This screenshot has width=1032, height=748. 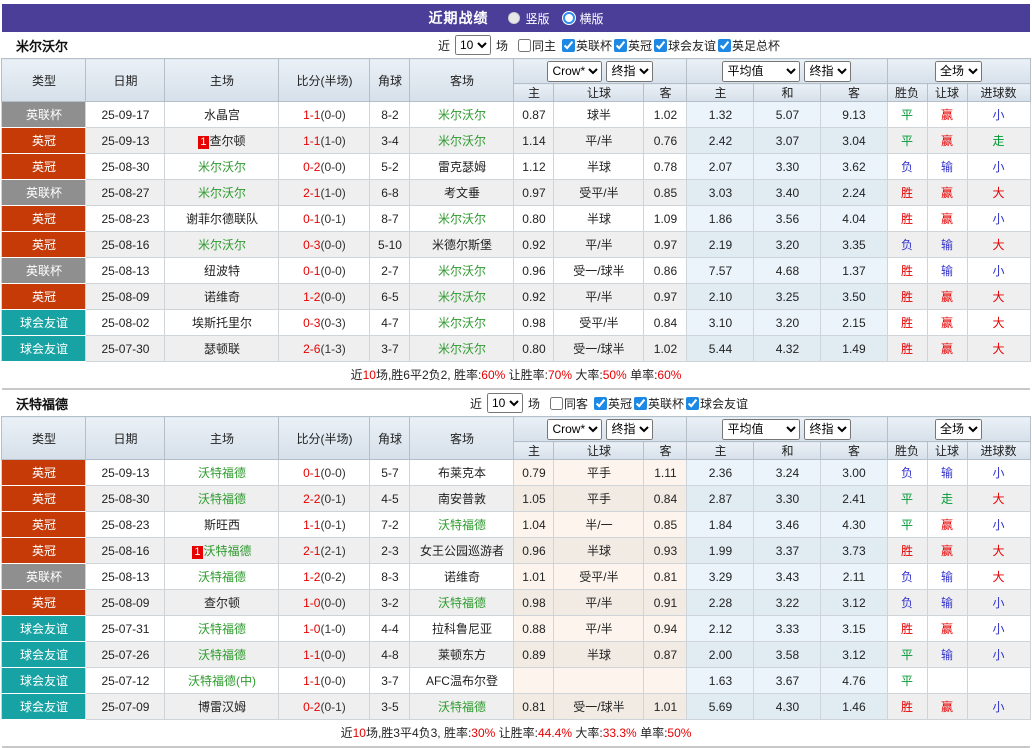 I want to click on avg-home-cell: 2.36, so click(x=720, y=472).